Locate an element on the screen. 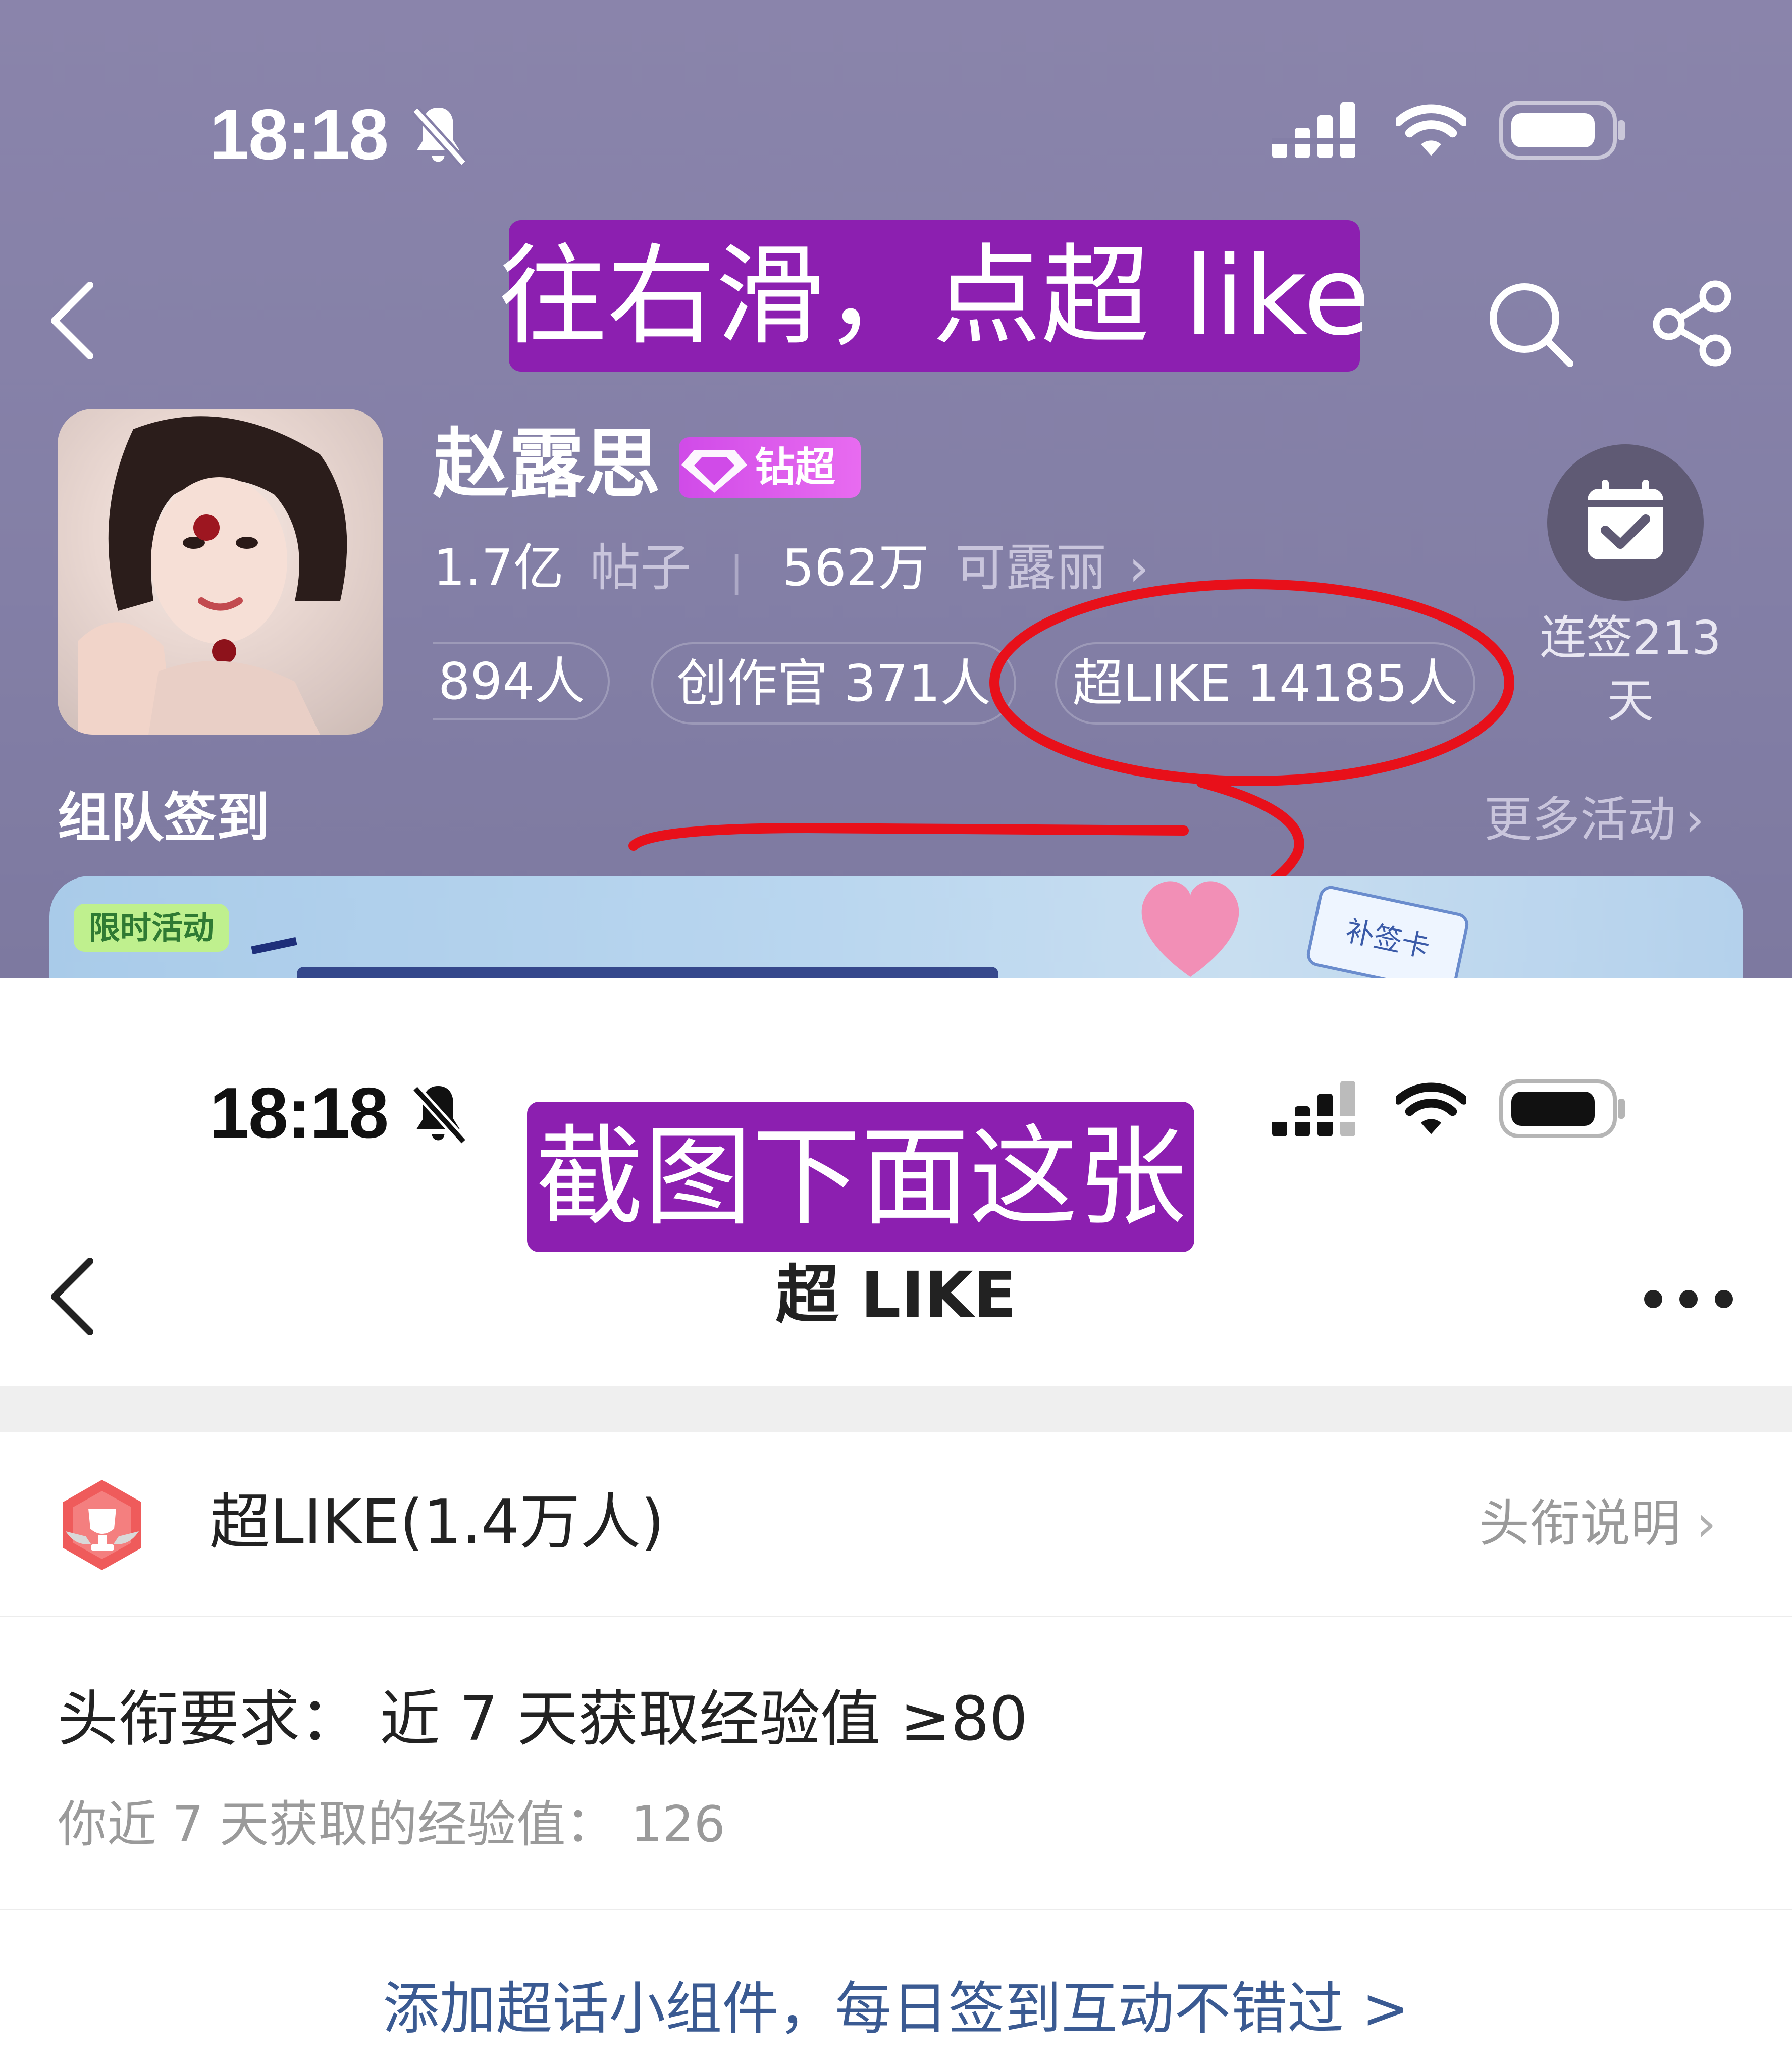  title-explanation-link: 头衔说明 › is located at coordinates (1597, 1524).